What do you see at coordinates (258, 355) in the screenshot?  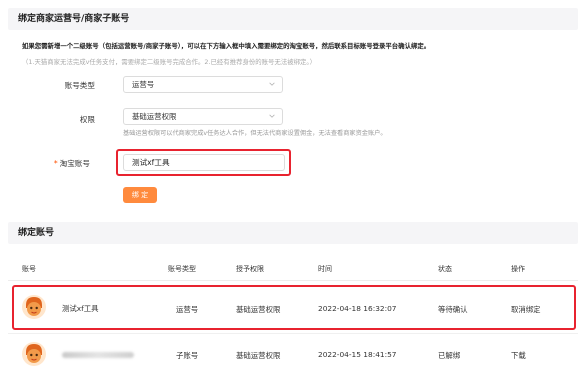 I see `row2-permission: 基础运营权限` at bounding box center [258, 355].